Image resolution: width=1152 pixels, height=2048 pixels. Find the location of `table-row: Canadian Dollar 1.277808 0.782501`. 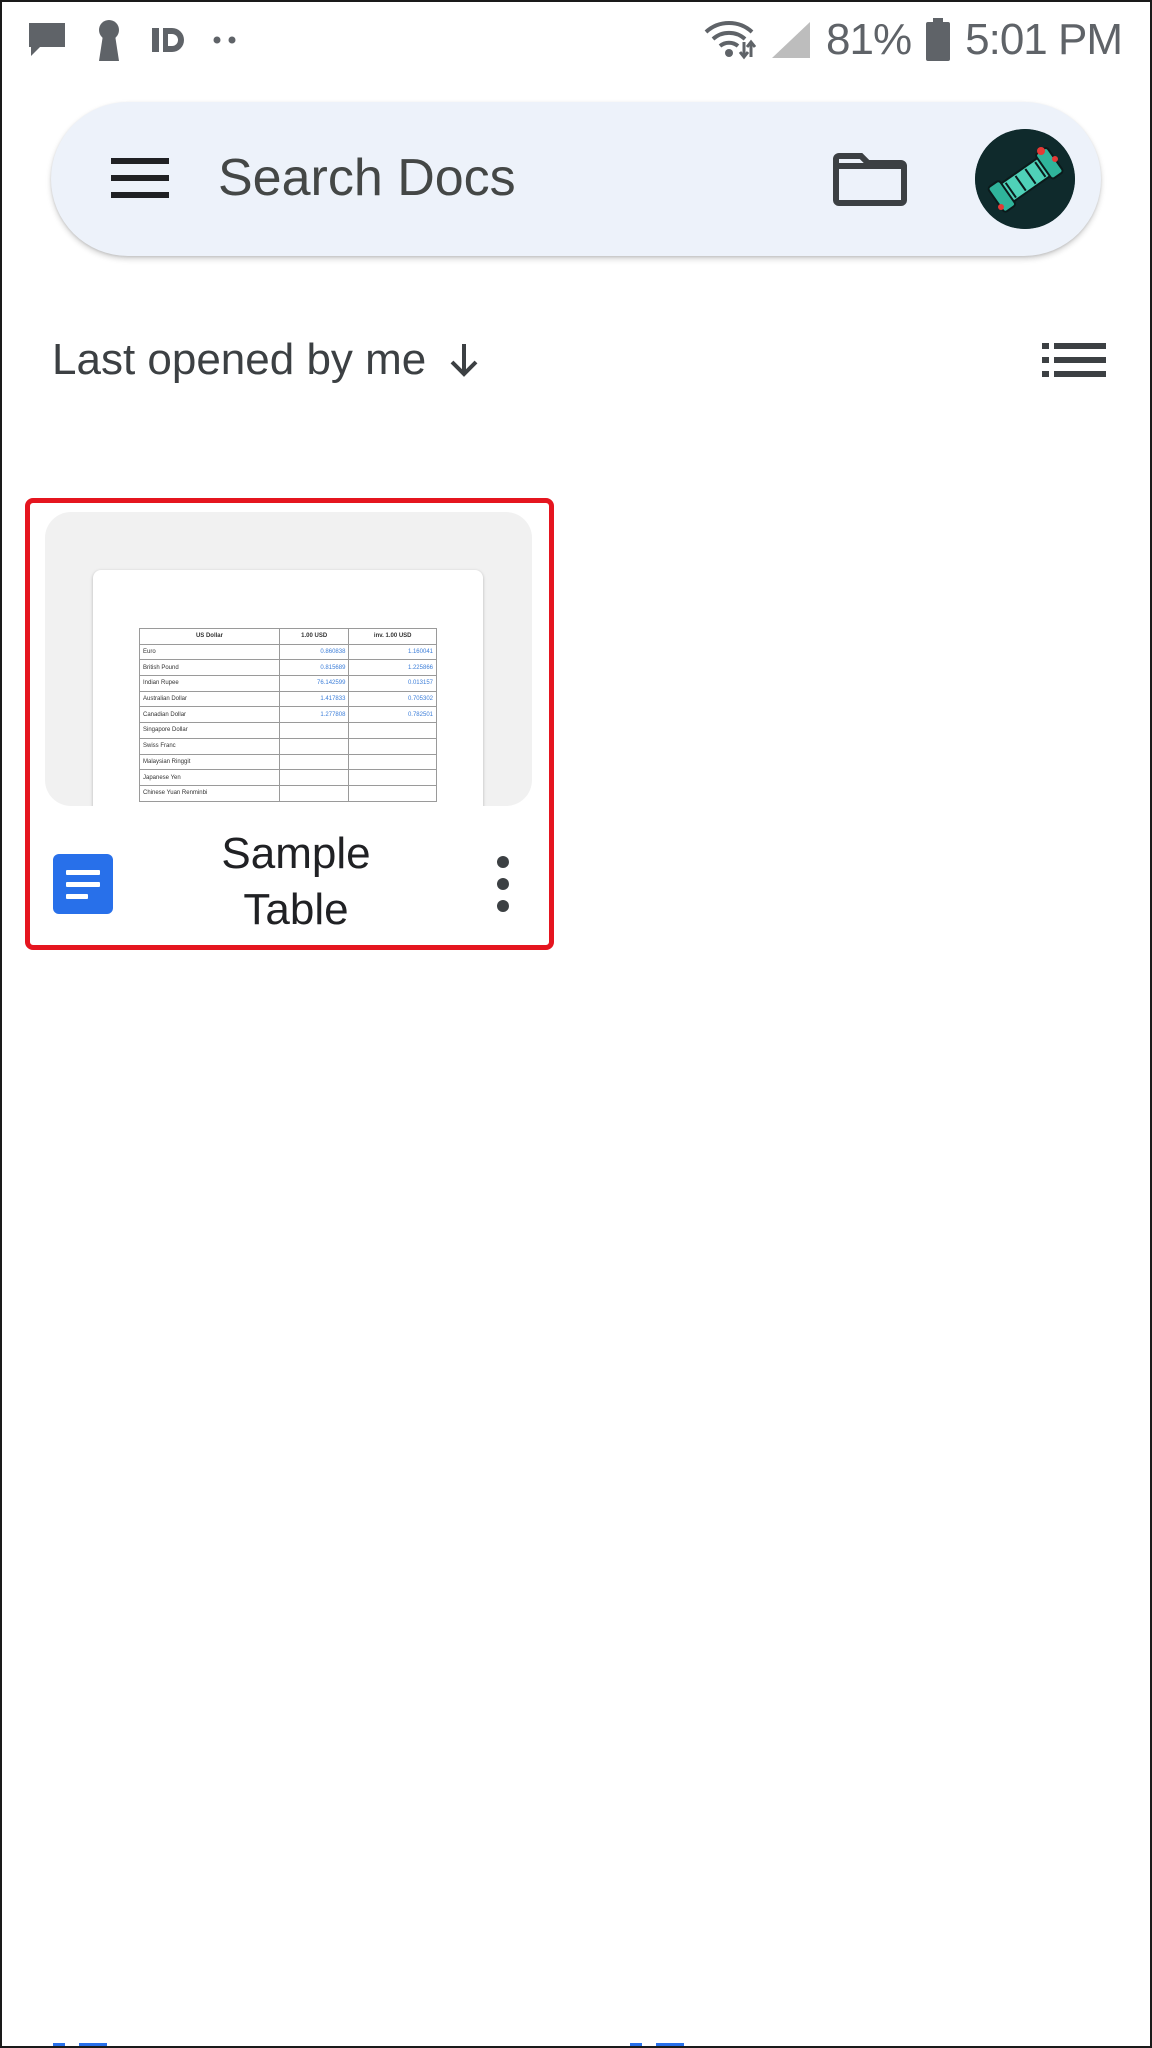

table-row: Canadian Dollar 1.277808 0.782501 is located at coordinates (288, 715).